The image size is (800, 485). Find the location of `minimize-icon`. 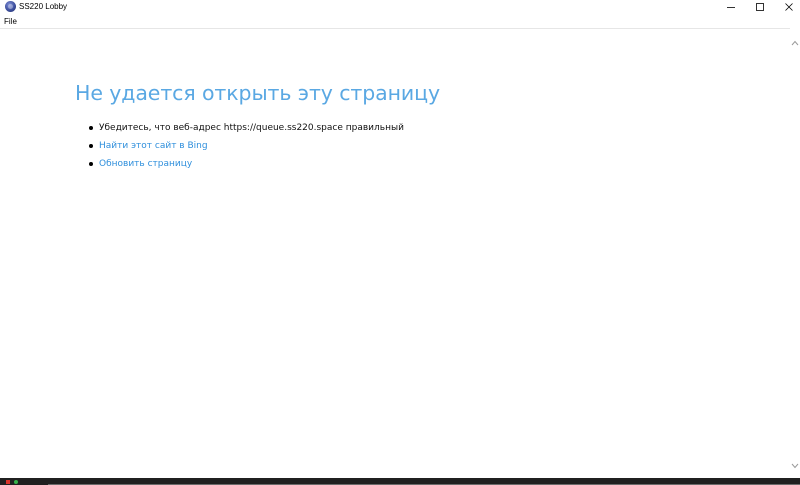

minimize-icon is located at coordinates (731, 7).